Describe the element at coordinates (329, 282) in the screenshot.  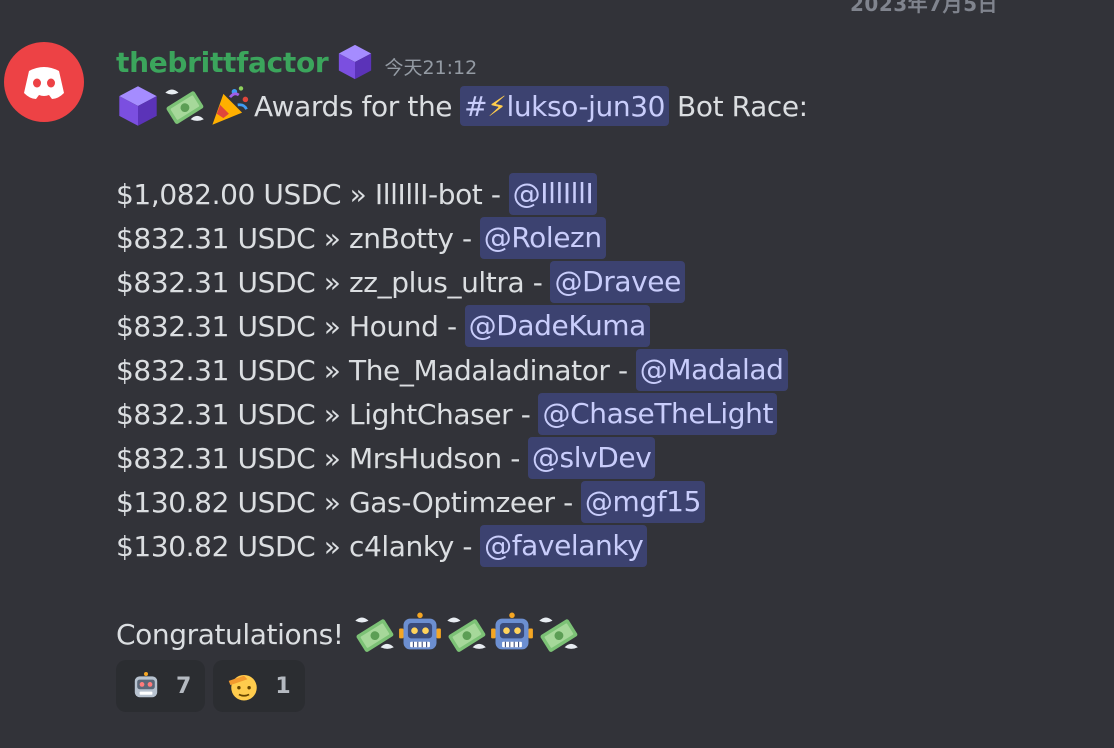
I see `award-text: $832.31 USDC » zz_plus_ultra -` at that location.